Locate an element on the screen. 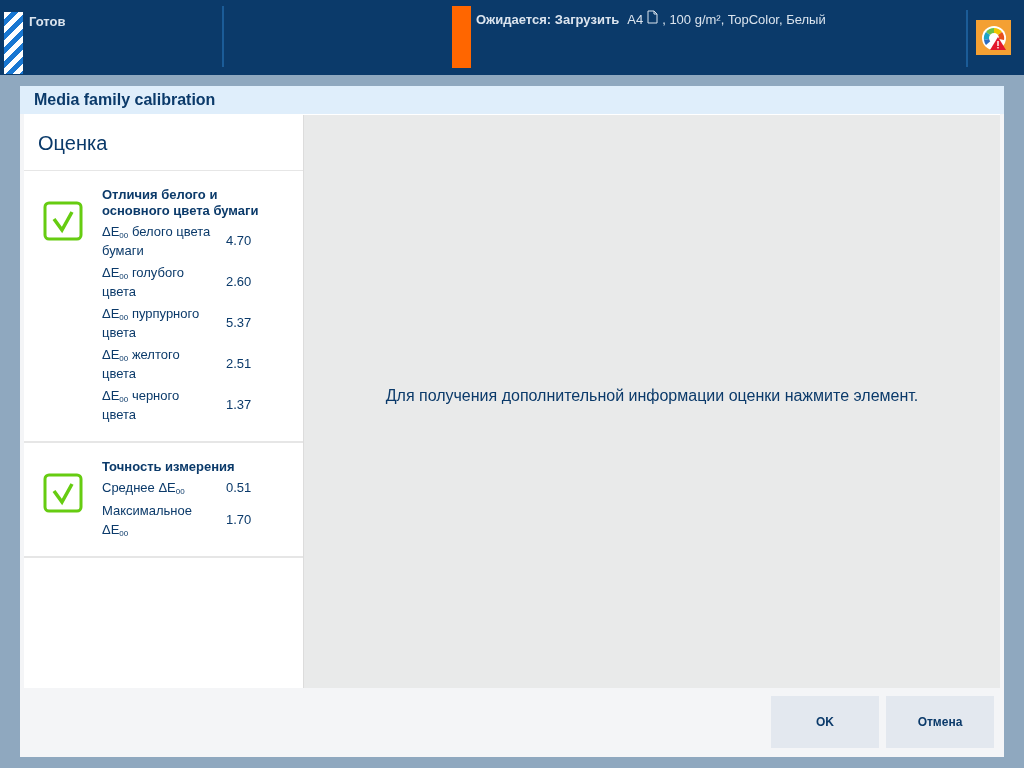  metric-value: 5.37 is located at coordinates (239, 323).